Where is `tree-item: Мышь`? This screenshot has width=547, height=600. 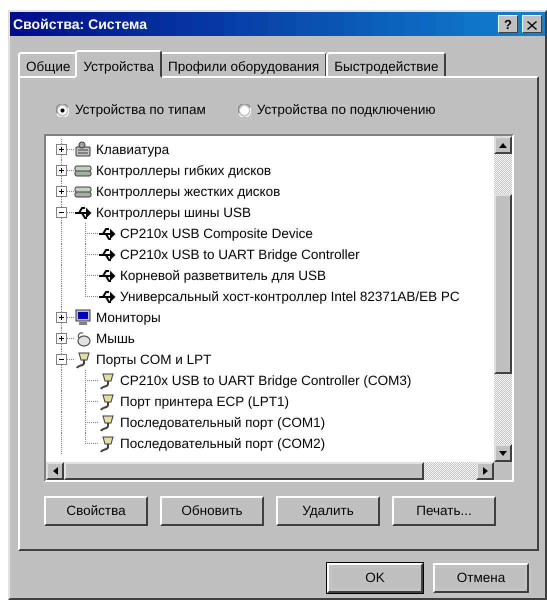
tree-item: Мышь is located at coordinates (115, 338).